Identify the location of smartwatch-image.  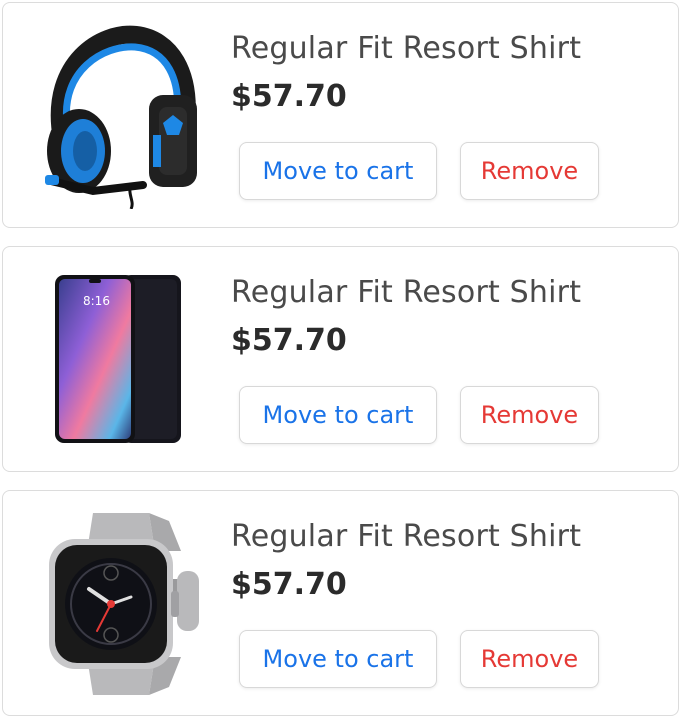
(121, 604).